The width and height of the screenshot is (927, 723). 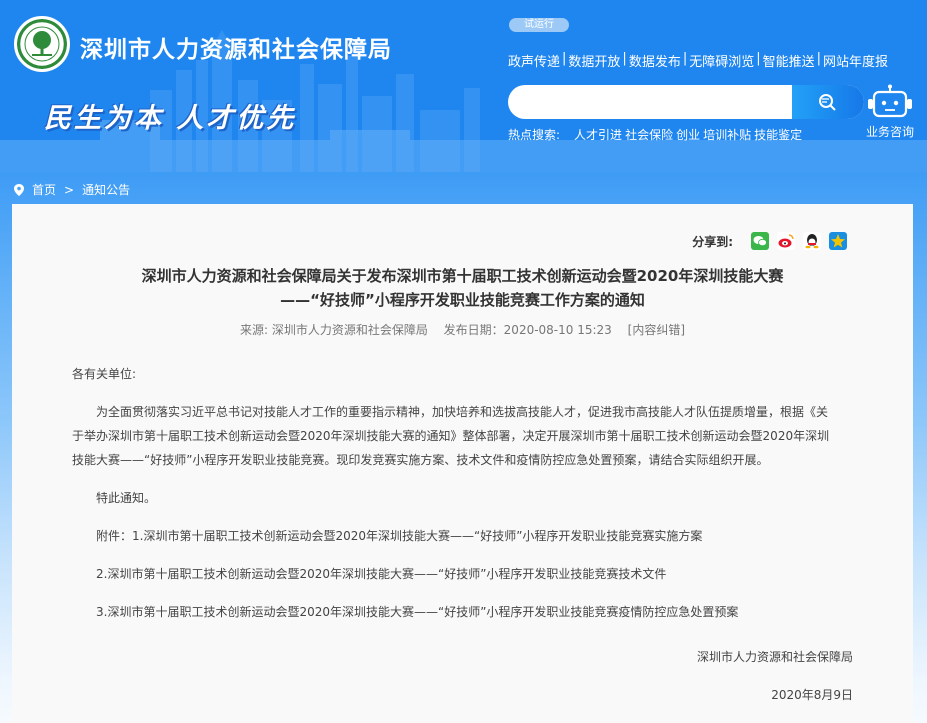 What do you see at coordinates (769, 241) in the screenshot?
I see `share-bar: 分享到:` at bounding box center [769, 241].